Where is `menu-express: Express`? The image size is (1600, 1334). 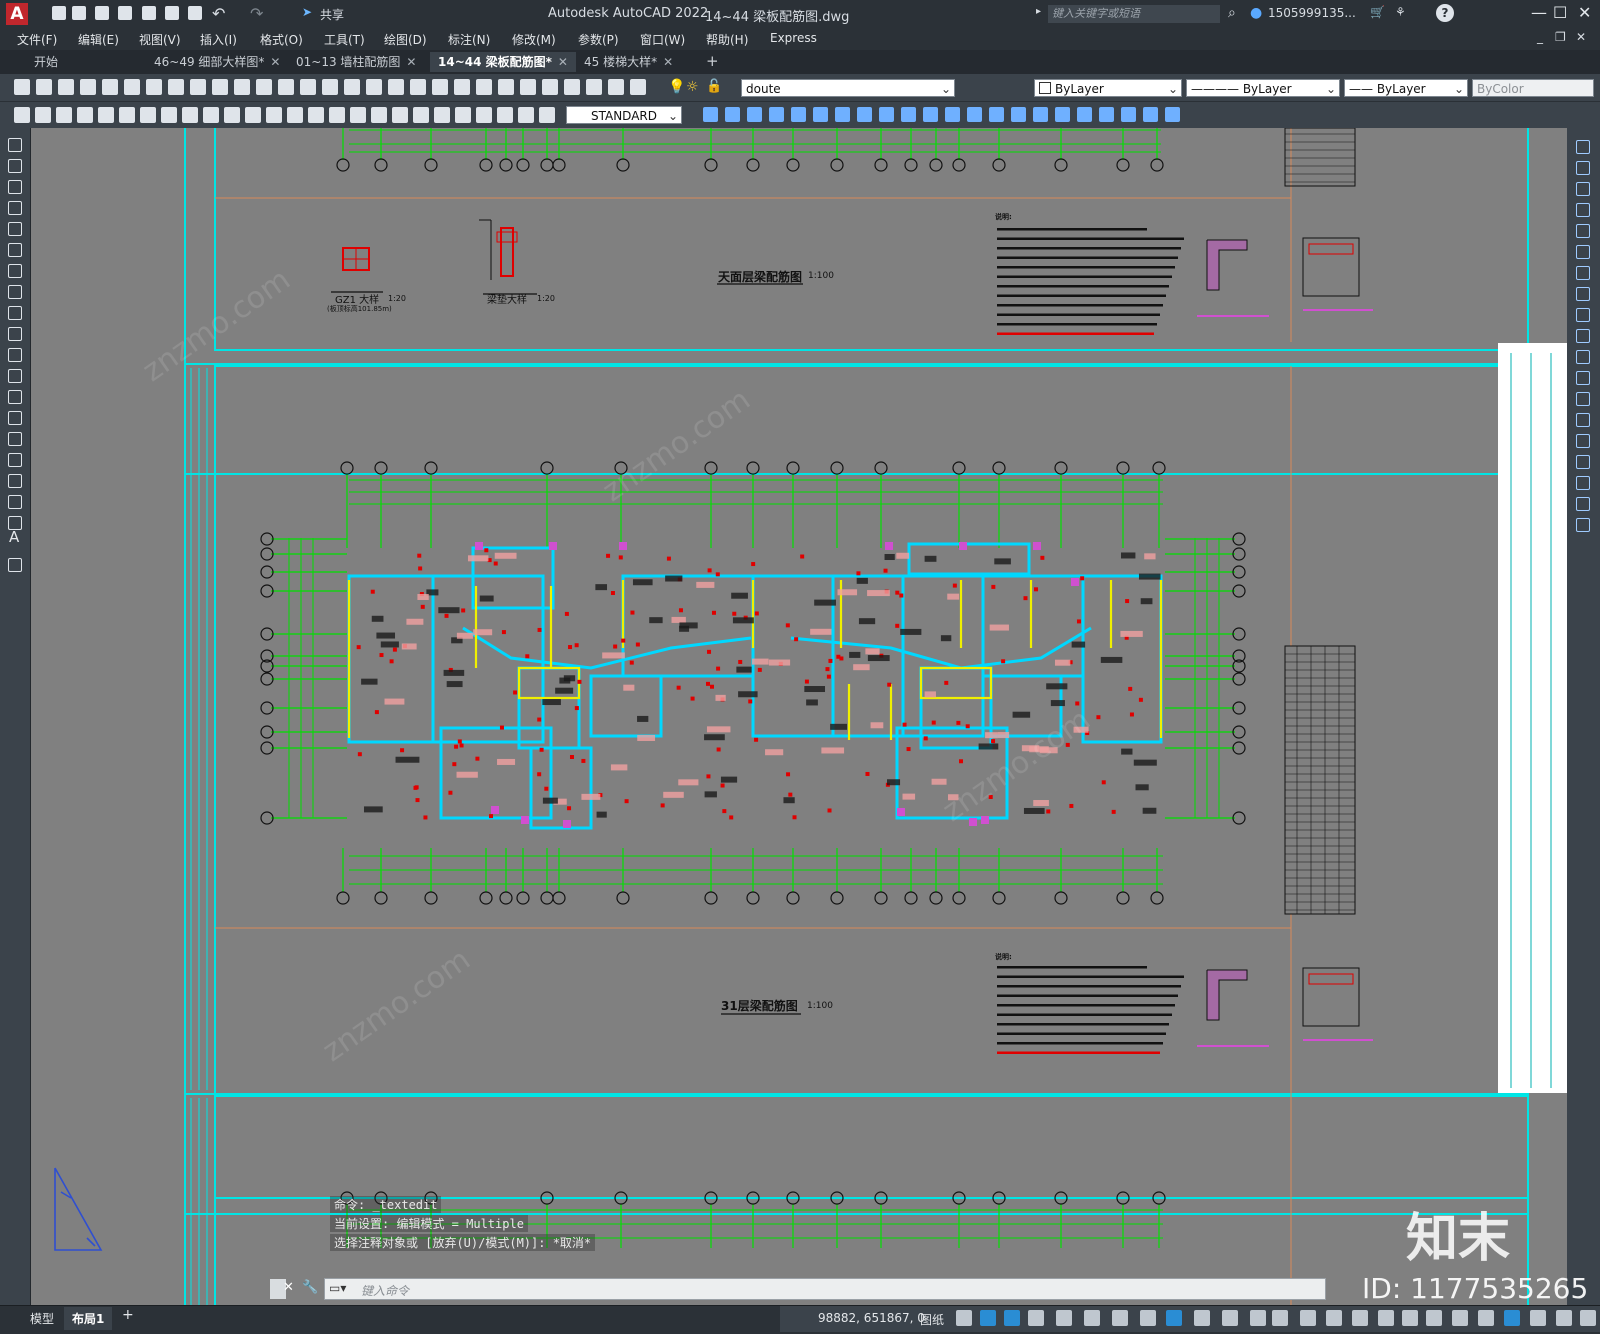 menu-express: Express is located at coordinates (793, 38).